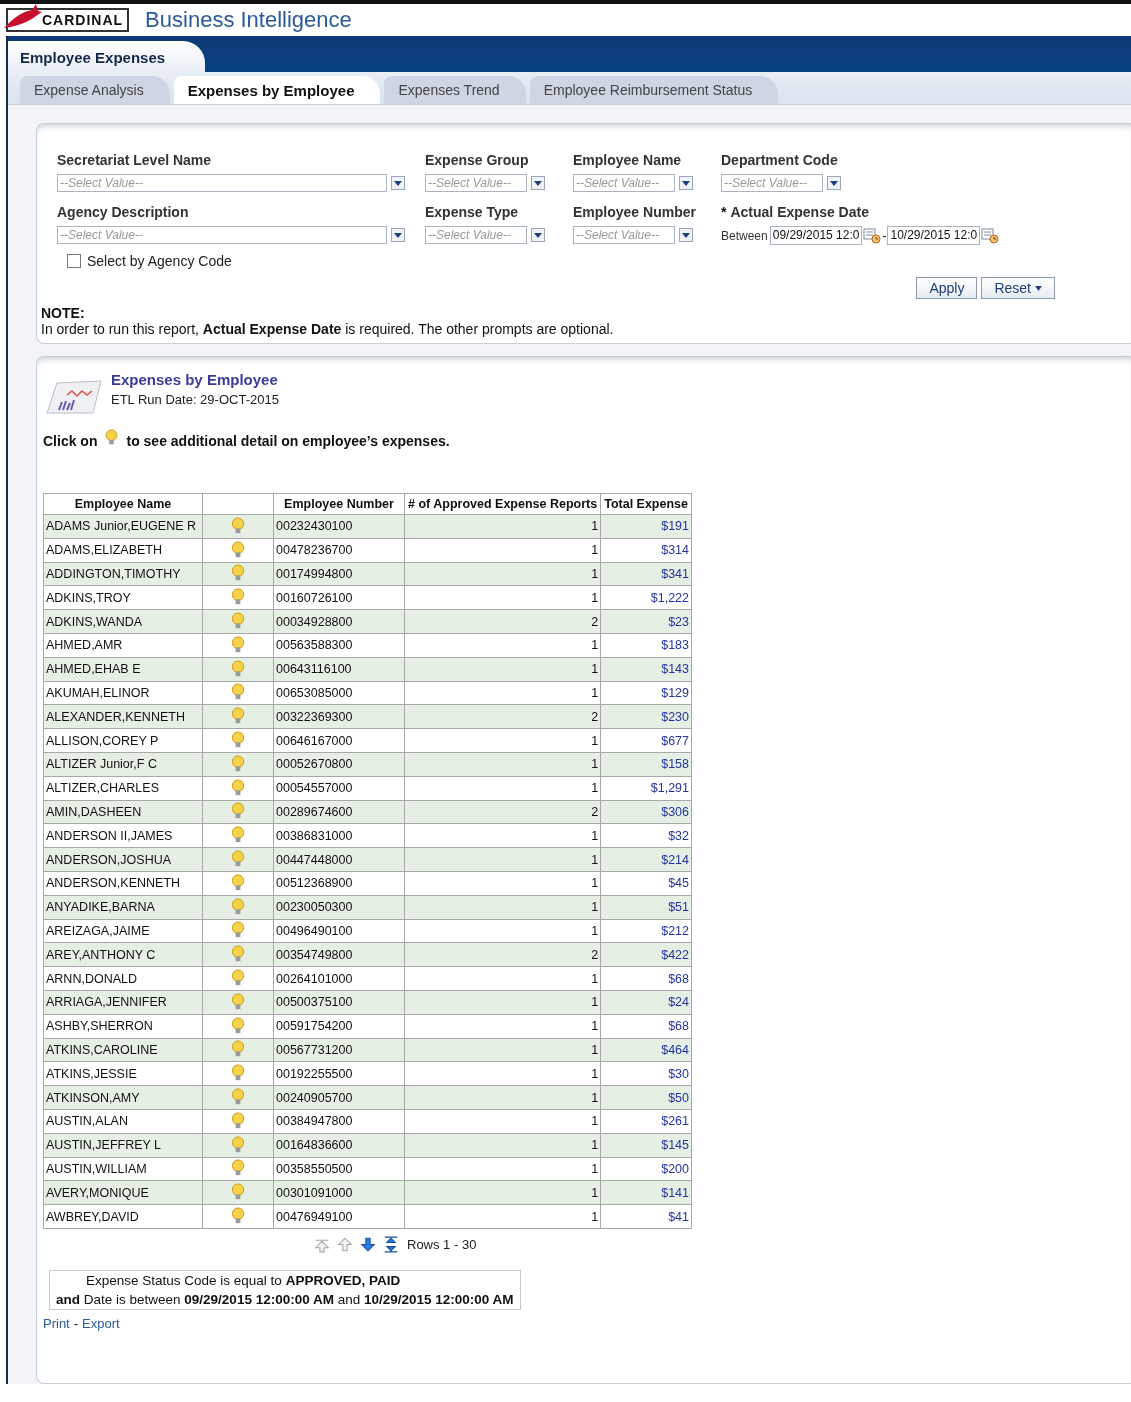  Describe the element at coordinates (339, 788) in the screenshot. I see `table-cell: 00054557000` at that location.